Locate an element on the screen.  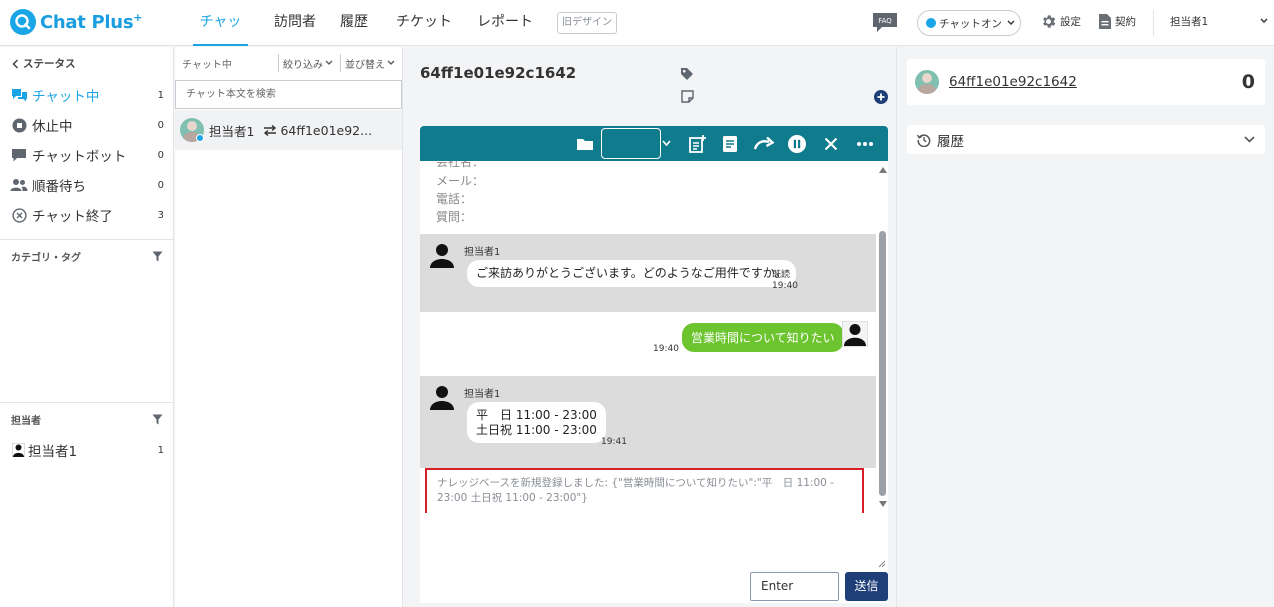
resize-handle-icon is located at coordinates (882, 564).